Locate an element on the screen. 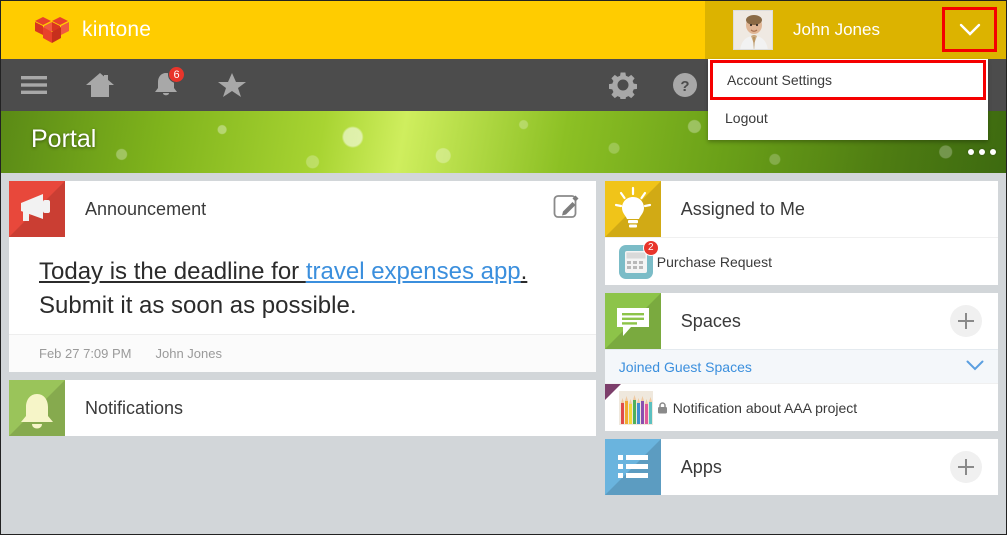 Image resolution: width=1007 pixels, height=535 pixels. assigned-to-me-title: Assigned to Me is located at coordinates (742, 208).